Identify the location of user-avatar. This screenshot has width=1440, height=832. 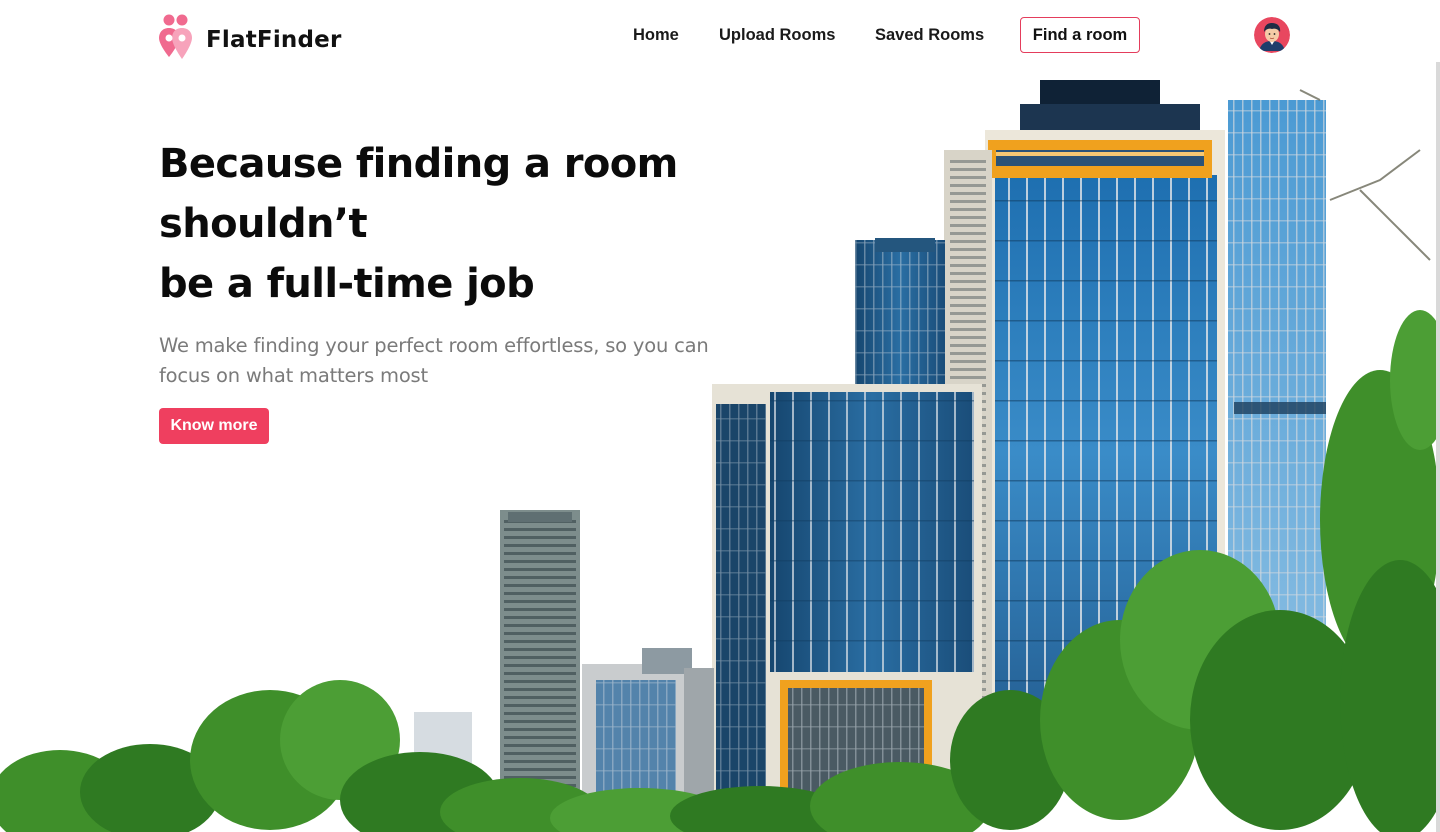
(1272, 35).